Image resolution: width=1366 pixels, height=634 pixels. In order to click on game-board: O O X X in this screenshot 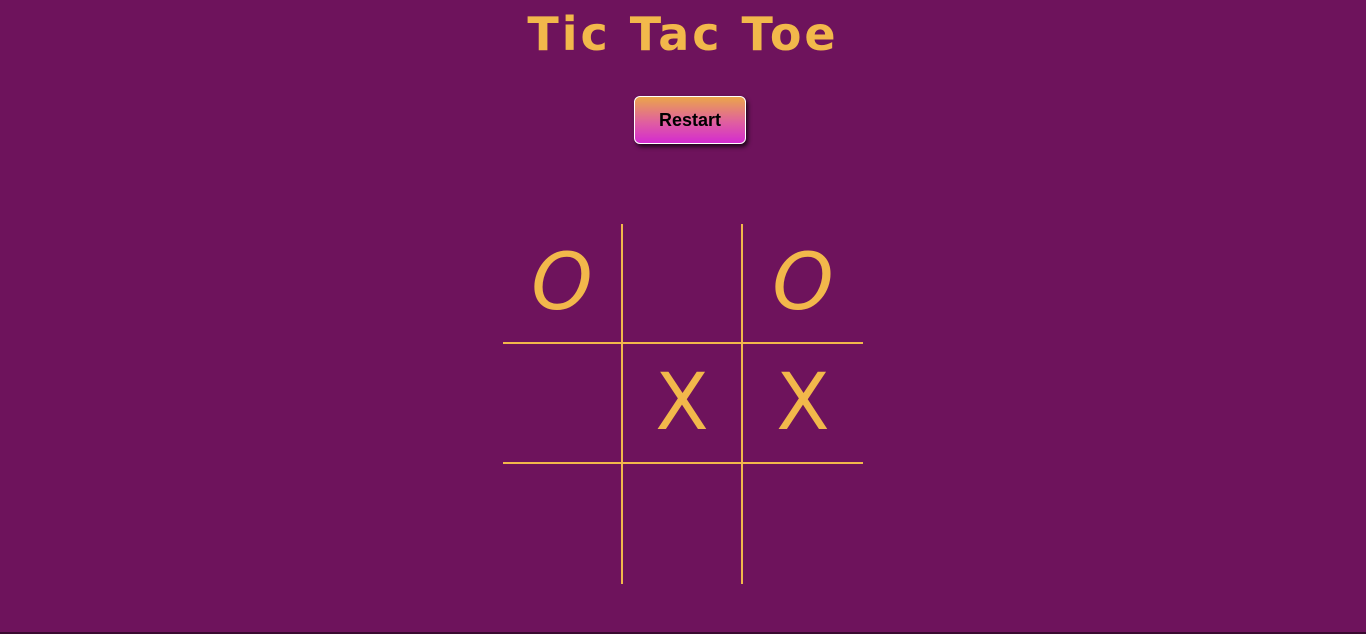, I will do `click(683, 404)`.